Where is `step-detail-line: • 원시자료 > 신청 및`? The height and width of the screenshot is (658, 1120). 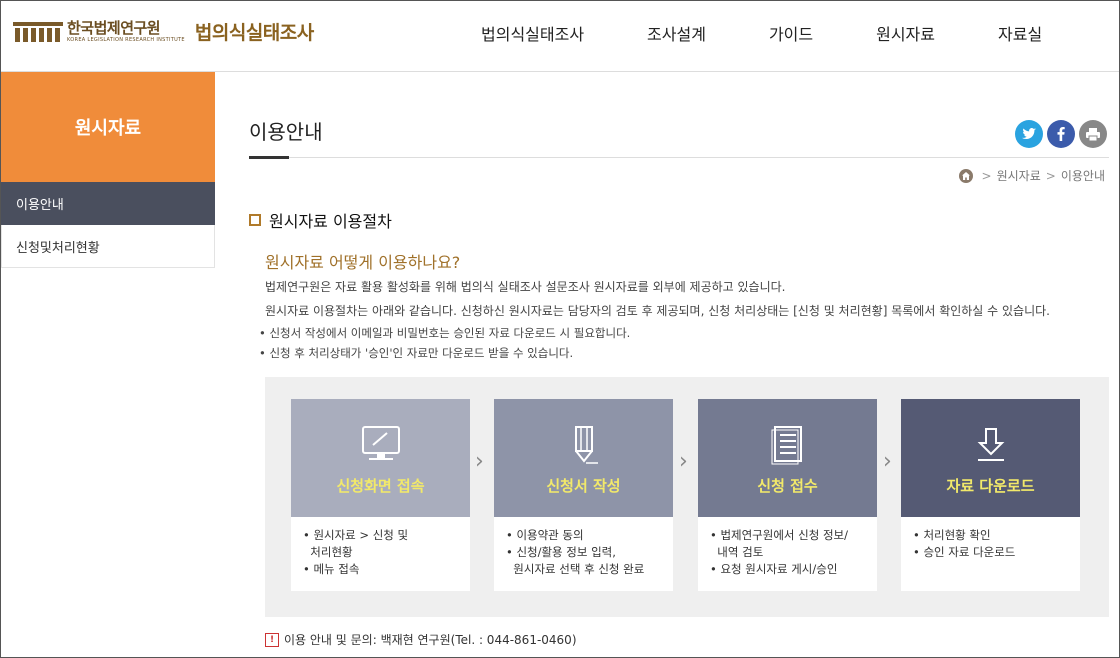 step-detail-line: • 원시자료 > 신청 및 is located at coordinates (356, 535).